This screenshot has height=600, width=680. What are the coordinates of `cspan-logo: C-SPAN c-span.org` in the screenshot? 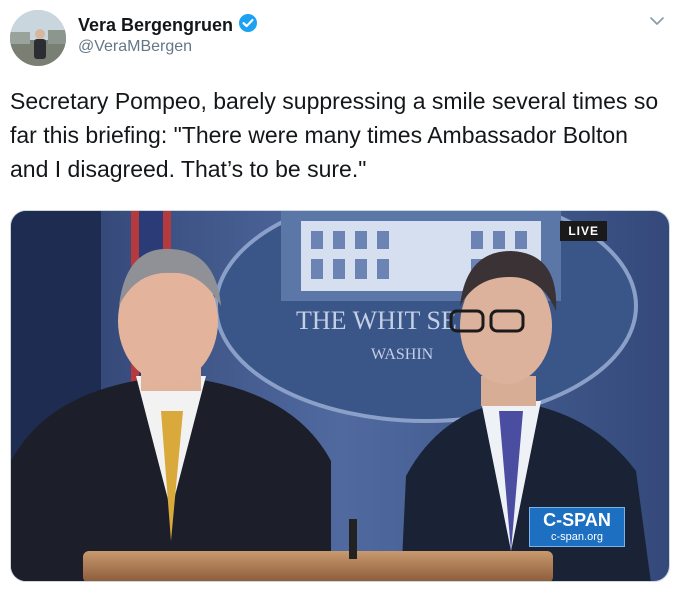 It's located at (577, 527).